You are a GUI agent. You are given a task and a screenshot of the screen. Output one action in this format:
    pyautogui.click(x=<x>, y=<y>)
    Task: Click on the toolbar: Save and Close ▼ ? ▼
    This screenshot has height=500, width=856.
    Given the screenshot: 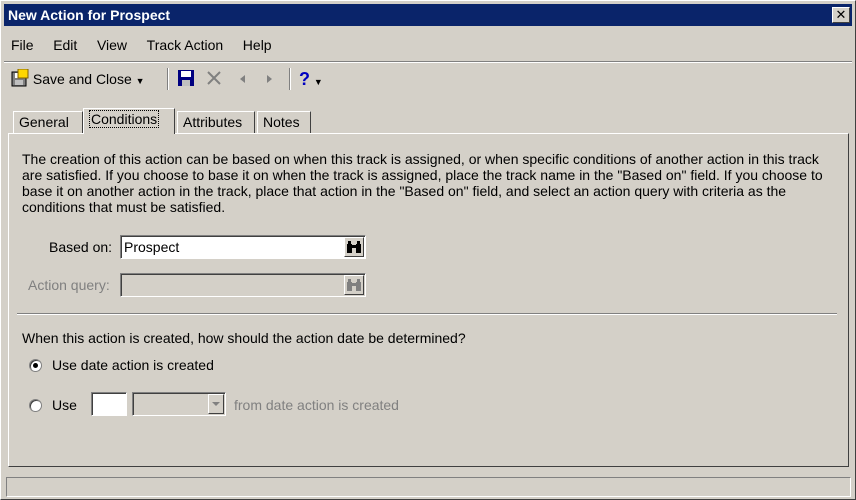 What is the action you would take?
    pyautogui.click(x=209, y=79)
    